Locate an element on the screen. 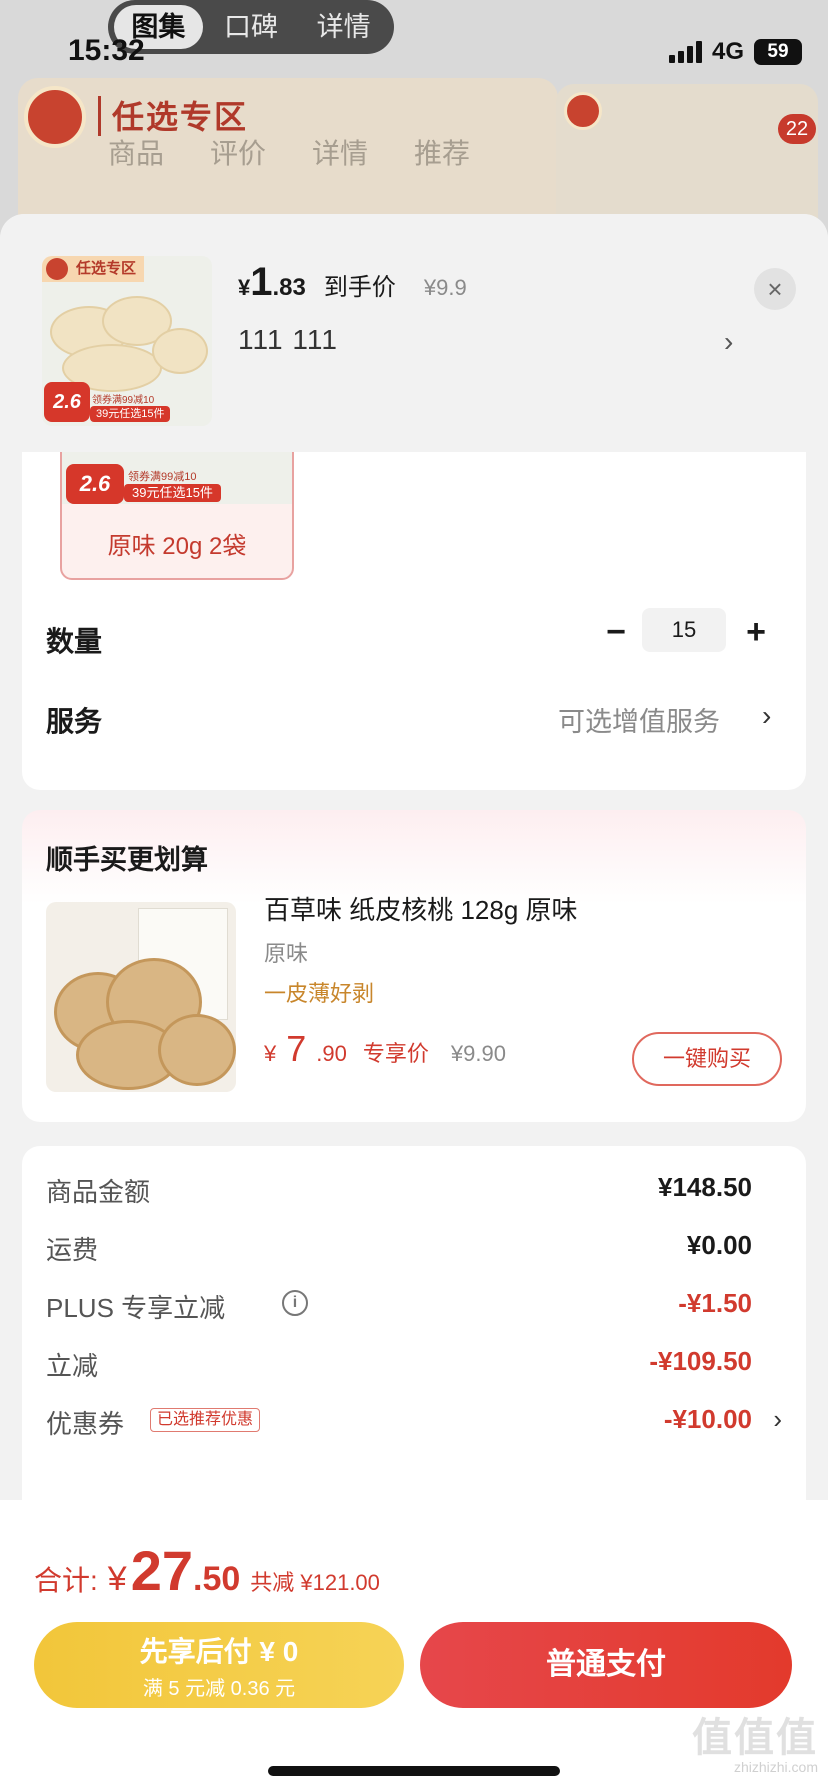  status-time: 15:32 is located at coordinates (106, 50).